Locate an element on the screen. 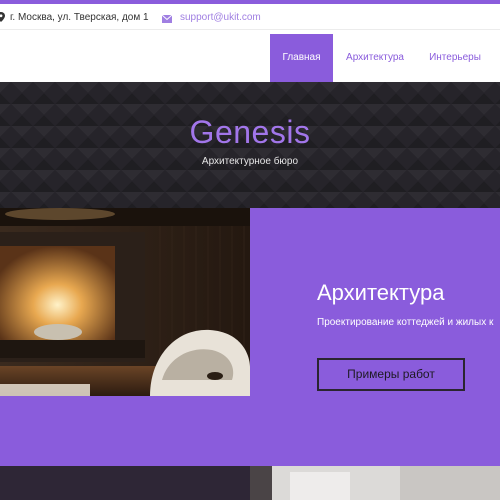 This screenshot has width=500, height=500. map-pin-icon is located at coordinates (2, 17).